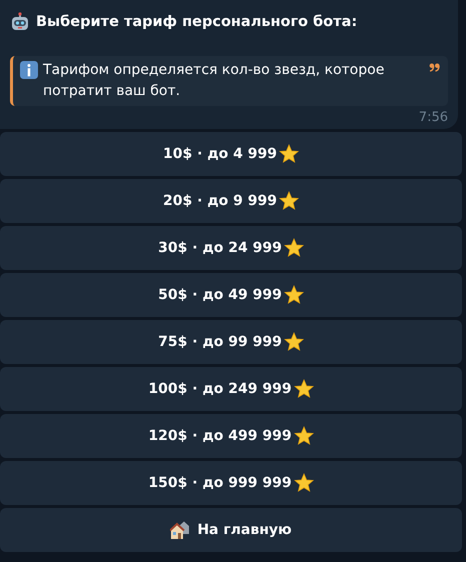 Image resolution: width=466 pixels, height=562 pixels. What do you see at coordinates (231, 295) in the screenshot?
I see `keyboard-button: 50$ · до 49 999` at bounding box center [231, 295].